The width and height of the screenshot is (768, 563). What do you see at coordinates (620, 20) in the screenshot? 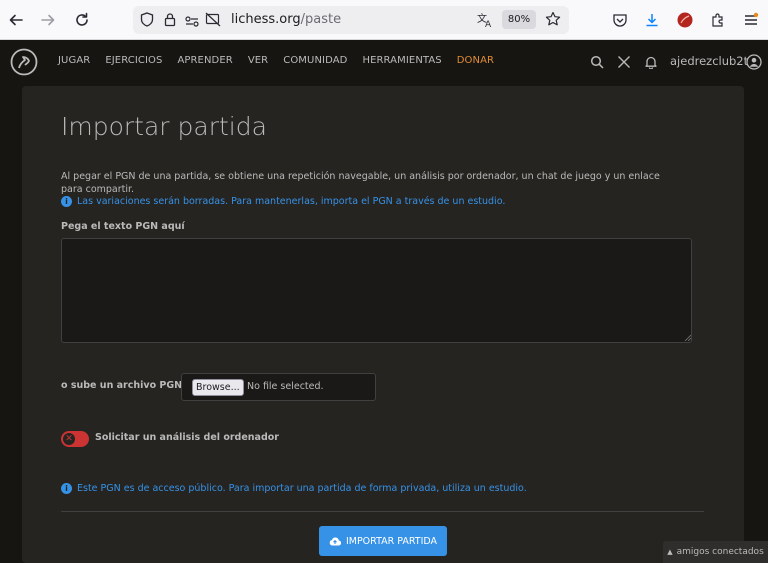
I see `pocket-icon` at bounding box center [620, 20].